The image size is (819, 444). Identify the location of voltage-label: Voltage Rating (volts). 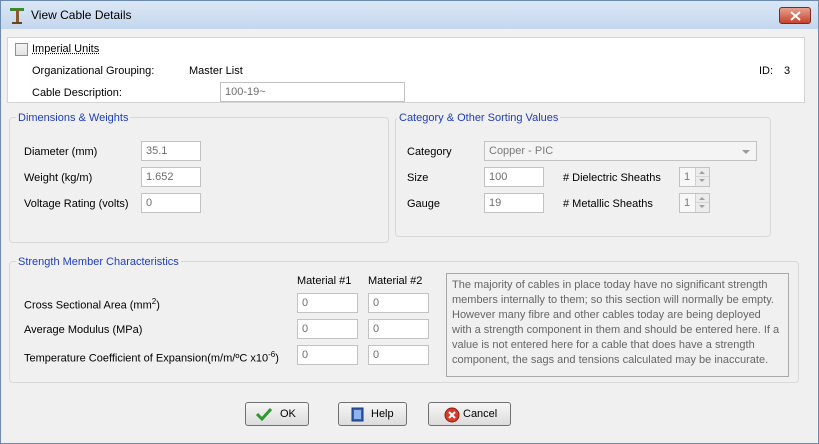
(76, 204).